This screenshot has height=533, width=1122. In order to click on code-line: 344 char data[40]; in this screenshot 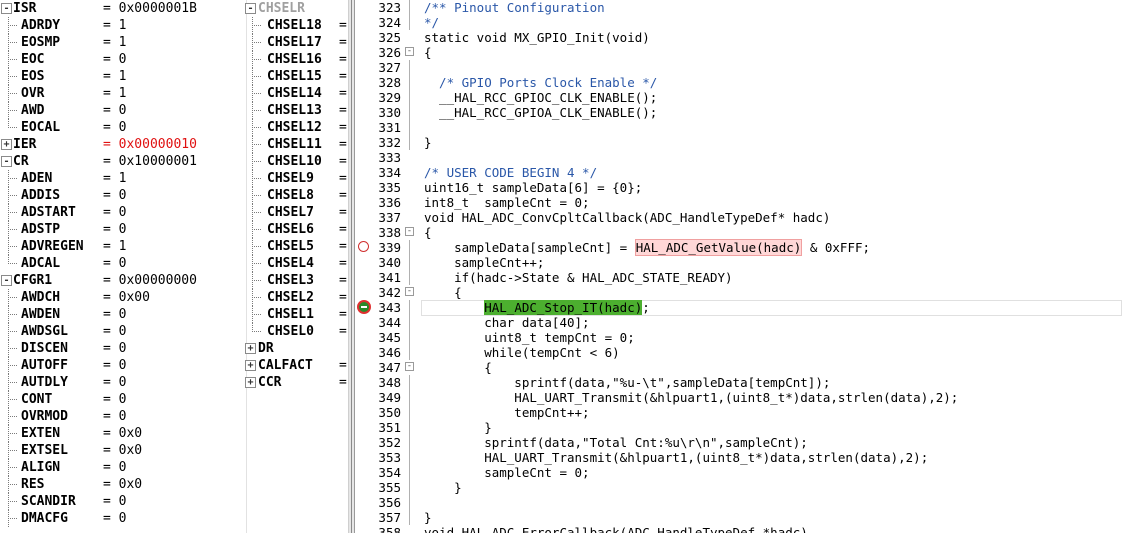, I will do `click(738, 322)`.